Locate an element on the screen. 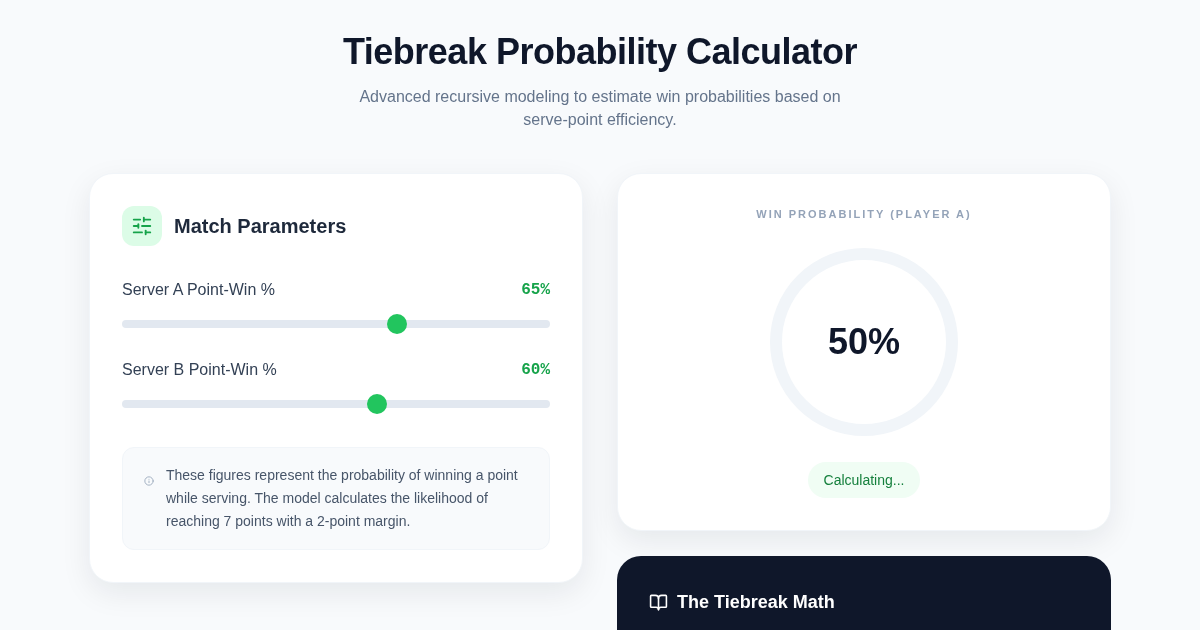 The image size is (1200, 630). info-icon is located at coordinates (149, 481).